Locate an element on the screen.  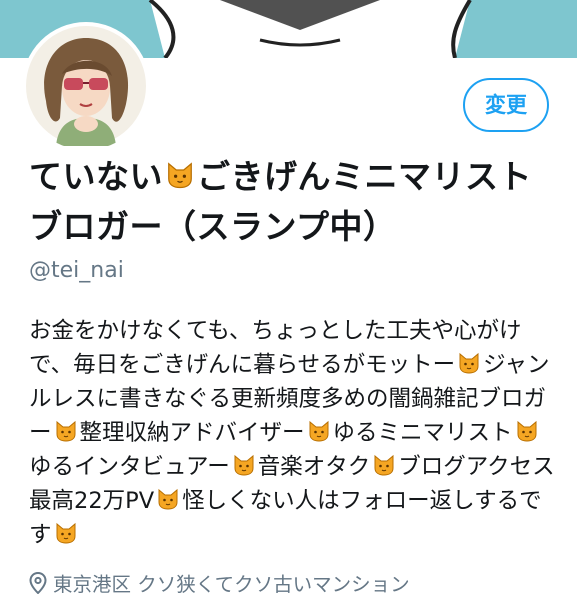
location-pin-icon is located at coordinates (38, 583).